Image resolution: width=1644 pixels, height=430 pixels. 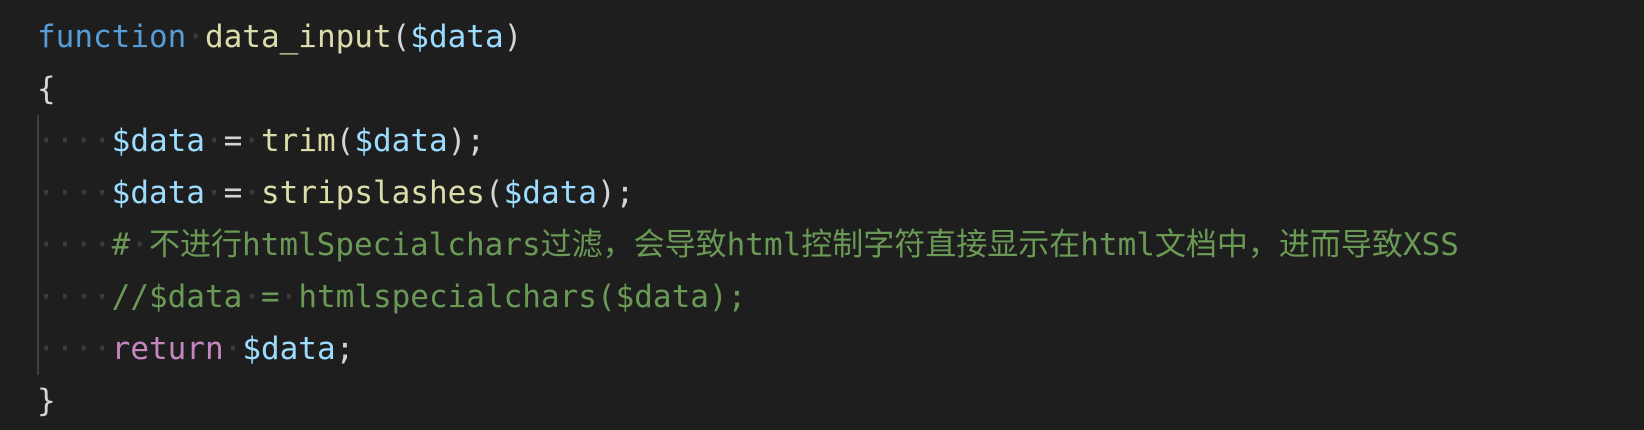 I want to click on function-keyword: function, so click(x=112, y=37).